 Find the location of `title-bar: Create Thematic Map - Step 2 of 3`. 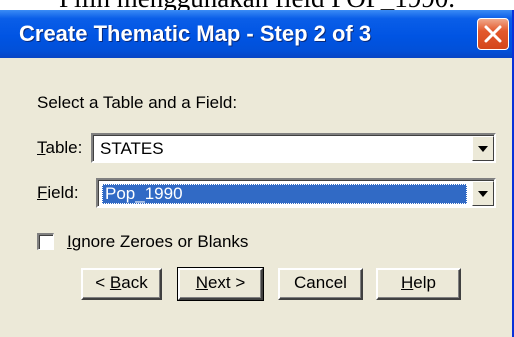

title-bar: Create Thematic Map - Step 2 of 3 is located at coordinates (256, 34).